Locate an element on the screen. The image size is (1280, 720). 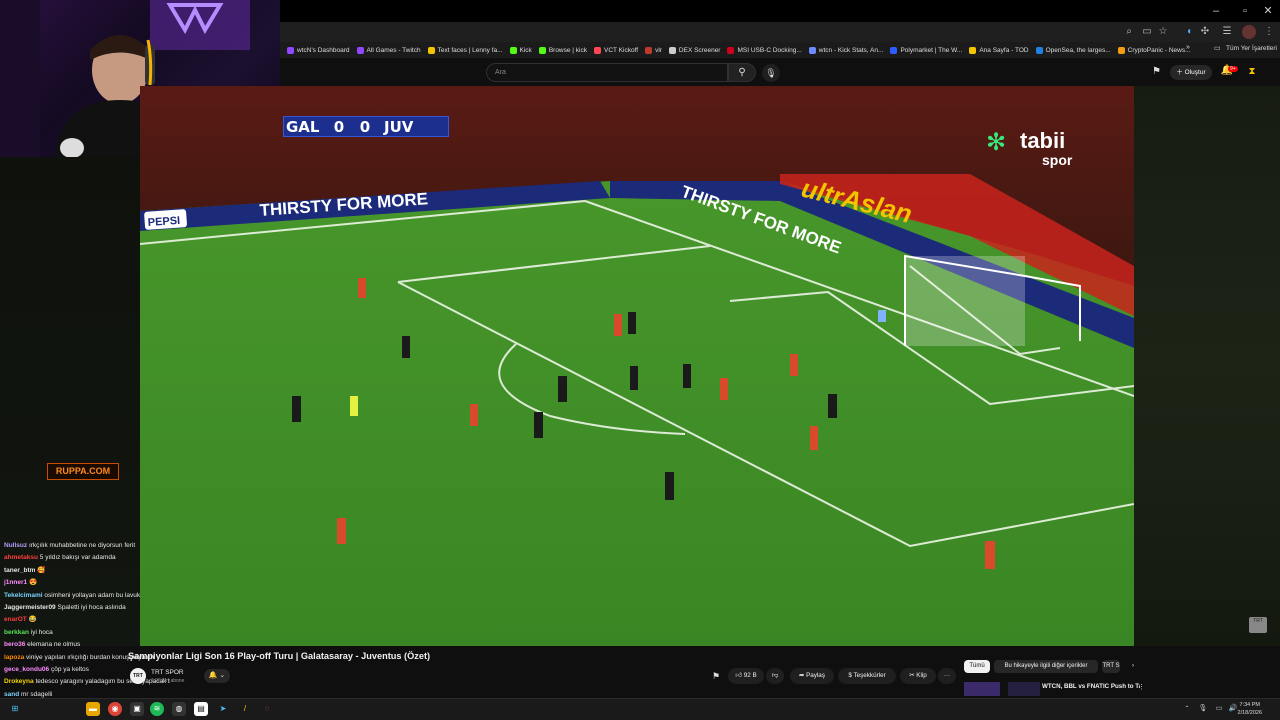
chevron-right-icon: › is located at coordinates (1133, 666).